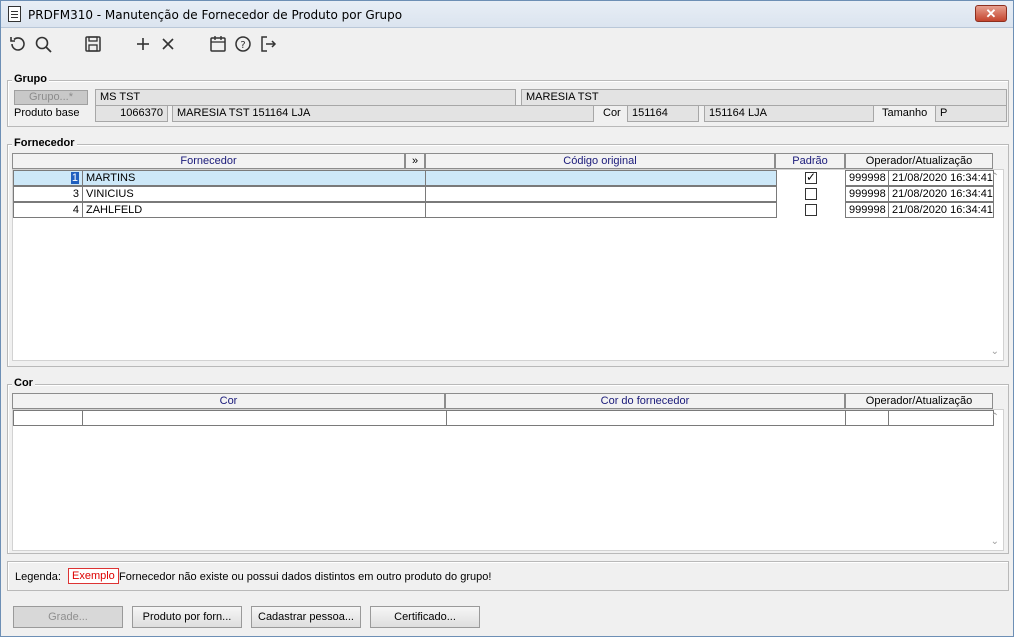 The image size is (1014, 637). What do you see at coordinates (789, 113) in the screenshot?
I see `cor-desc-field: 151164 LJA` at bounding box center [789, 113].